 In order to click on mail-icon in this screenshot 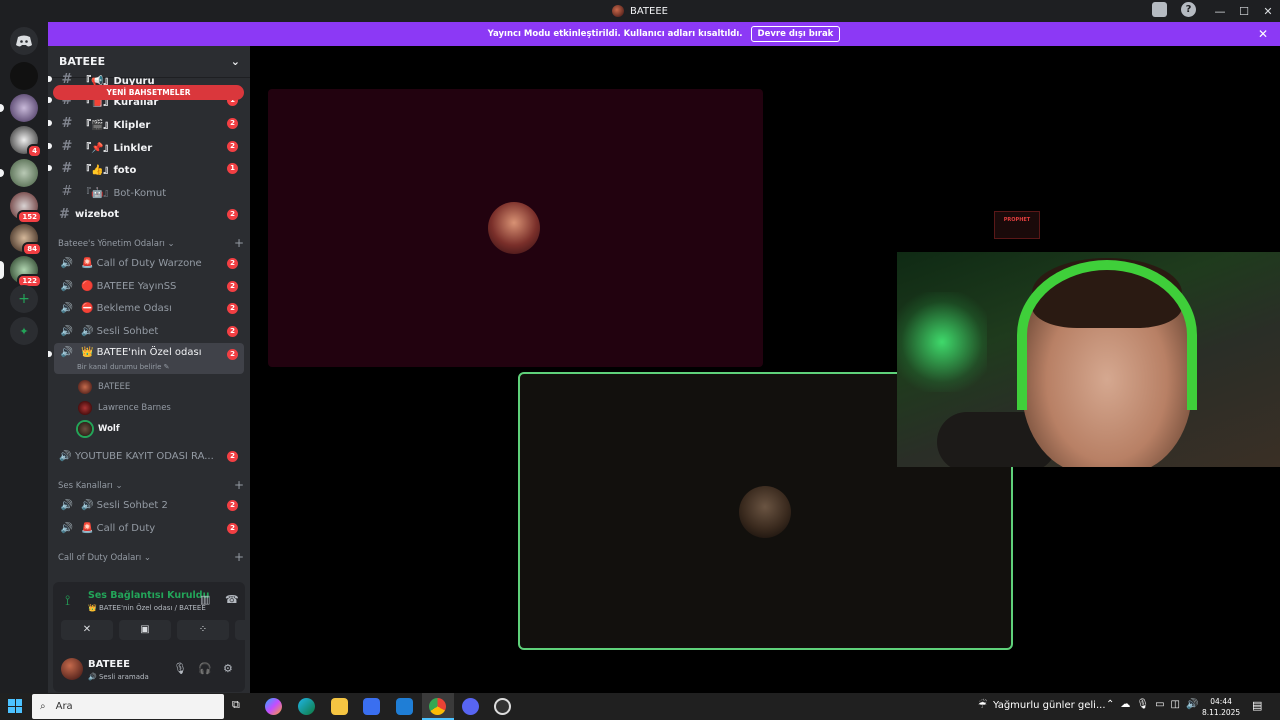, I will do `click(404, 706)`.